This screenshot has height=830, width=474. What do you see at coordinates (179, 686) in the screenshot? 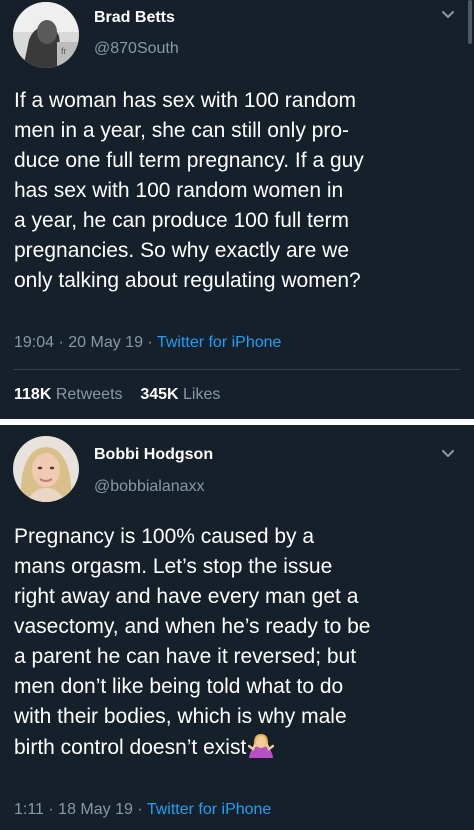
I see `tweet-text-line: men don’t like being told what to do` at bounding box center [179, 686].